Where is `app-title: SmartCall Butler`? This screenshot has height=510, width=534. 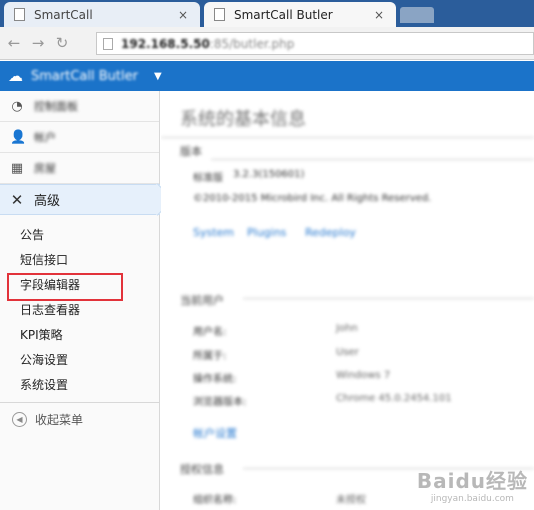 app-title: SmartCall Butler is located at coordinates (84, 76).